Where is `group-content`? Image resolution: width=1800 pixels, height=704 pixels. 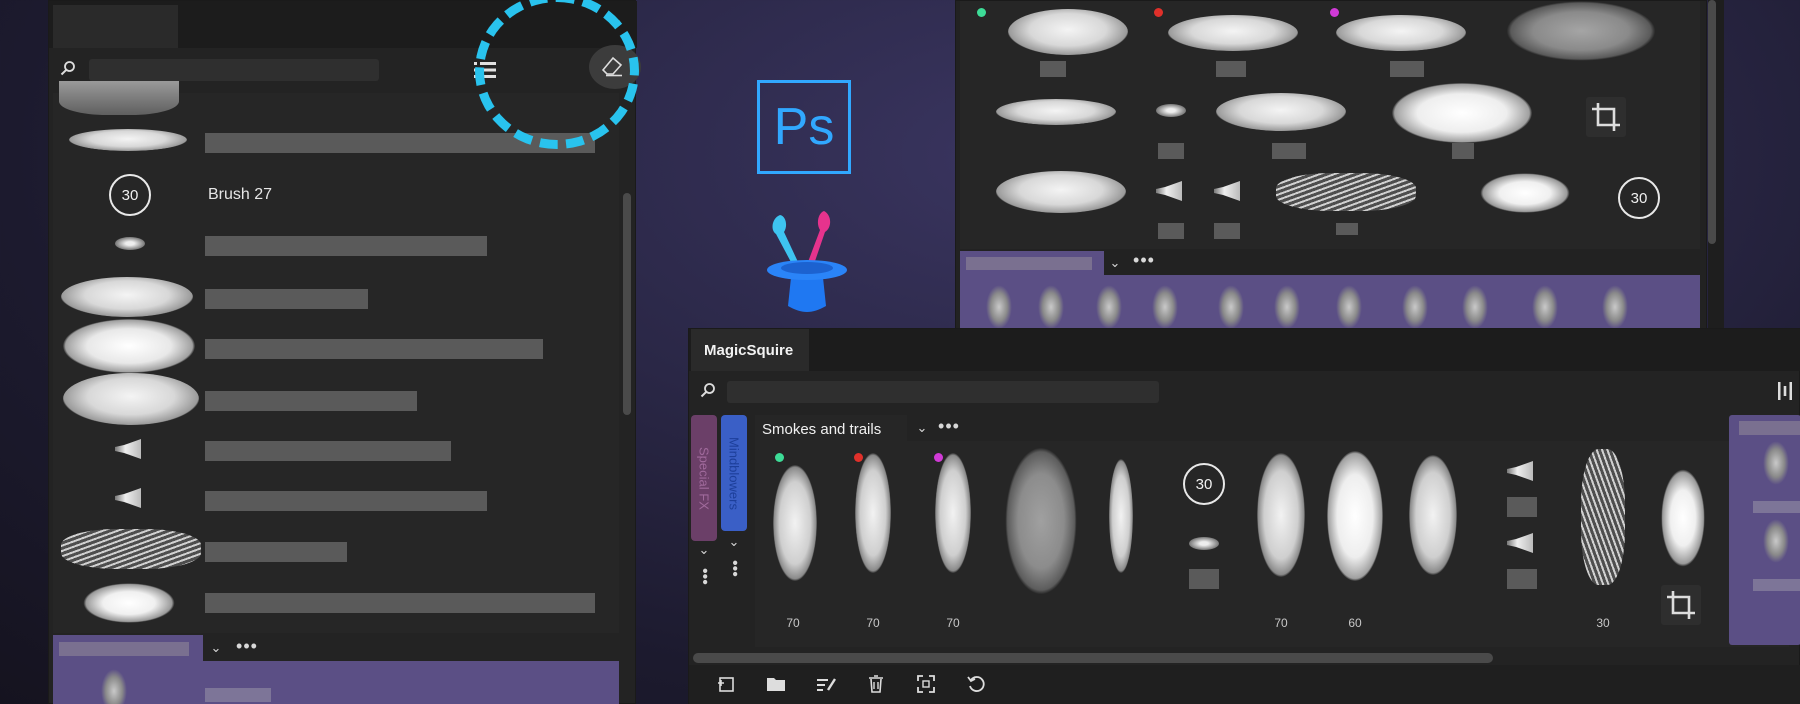 group-content is located at coordinates (336, 682).